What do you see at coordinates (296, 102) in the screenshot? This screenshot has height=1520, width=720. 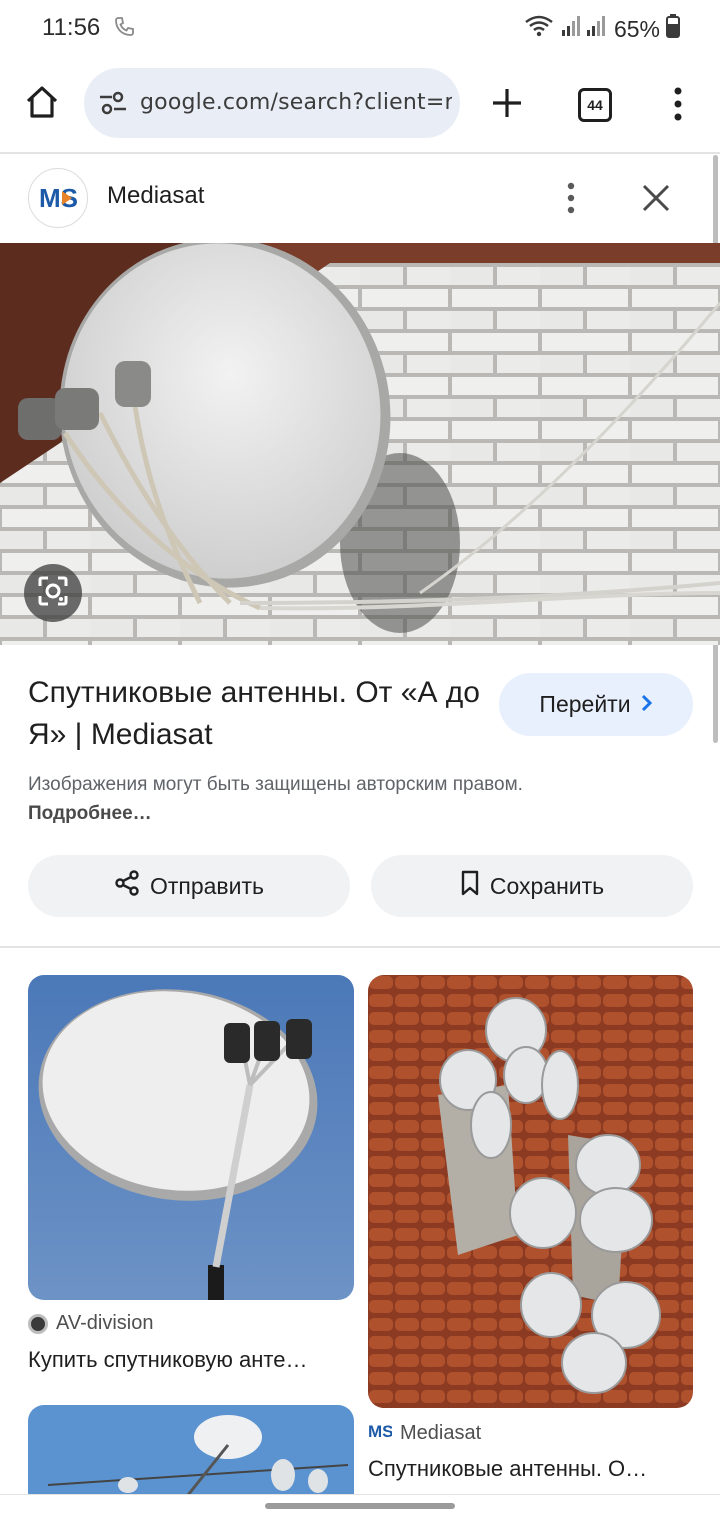 I see `url-text: google.com/search?client=ms-a` at bounding box center [296, 102].